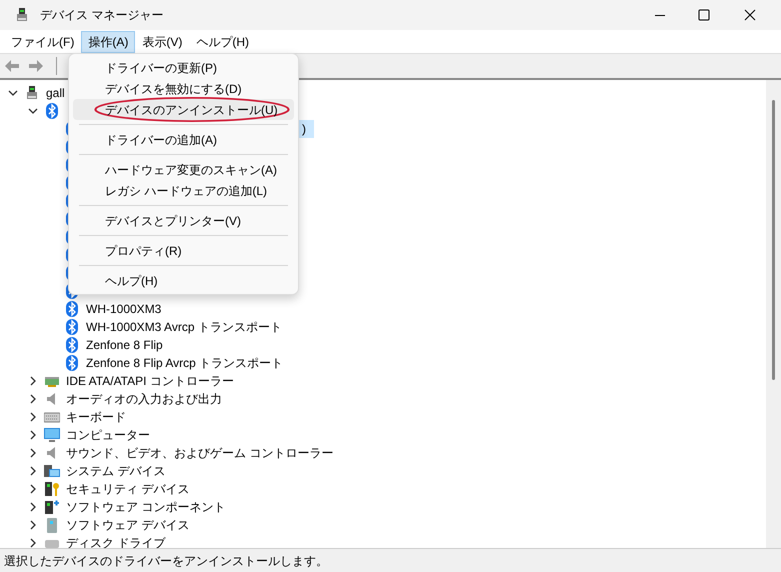 The height and width of the screenshot is (572, 781). What do you see at coordinates (52, 507) in the screenshot?
I see `component-icon` at bounding box center [52, 507].